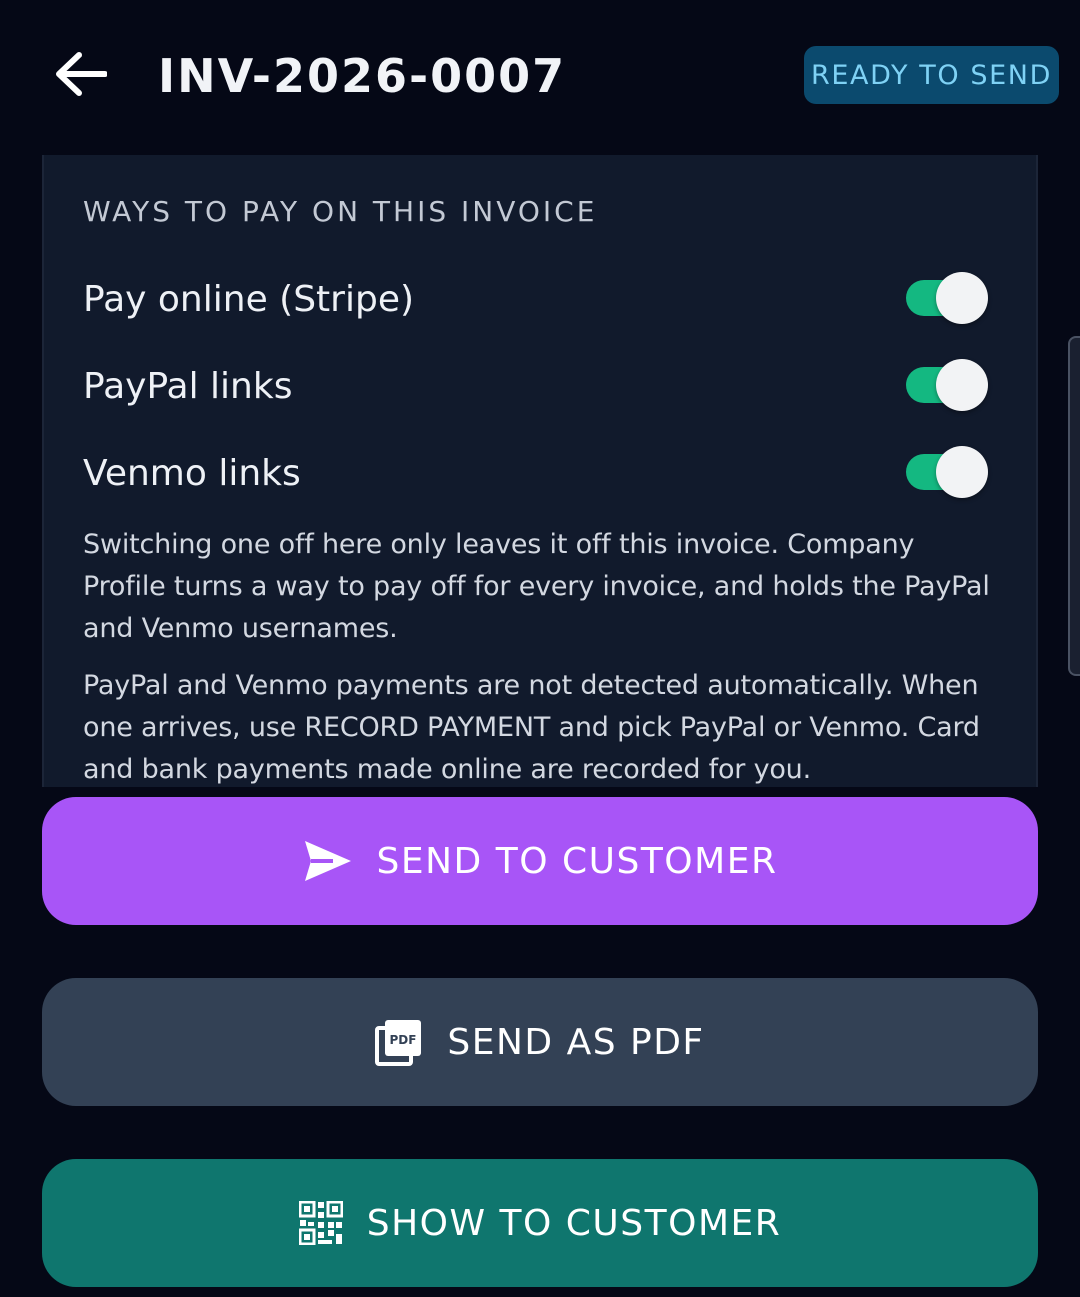 The height and width of the screenshot is (1297, 1080). I want to click on app-header: INV-2026-0007 READY TO SEND, so click(540, 75).